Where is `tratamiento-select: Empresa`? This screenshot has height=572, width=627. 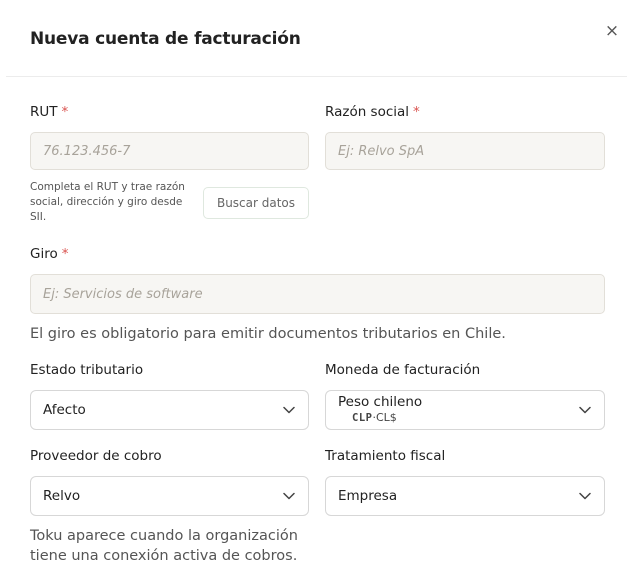
tratamiento-select: Empresa is located at coordinates (465, 496).